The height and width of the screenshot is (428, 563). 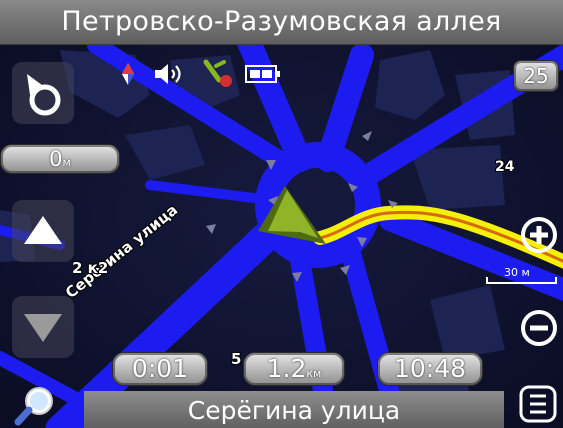 What do you see at coordinates (35, 406) in the screenshot?
I see `search-icon` at bounding box center [35, 406].